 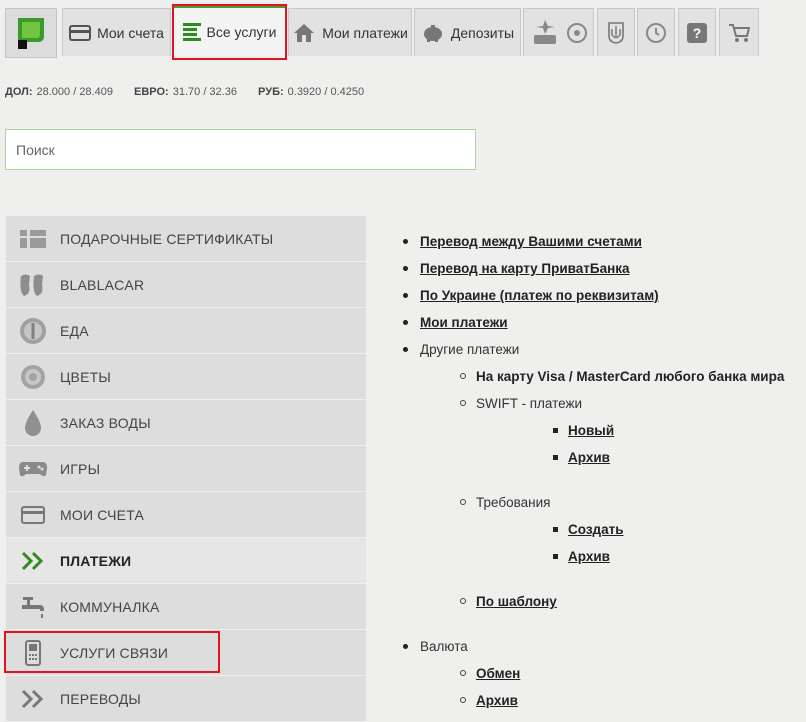 I want to click on help-icon: ?, so click(x=697, y=32).